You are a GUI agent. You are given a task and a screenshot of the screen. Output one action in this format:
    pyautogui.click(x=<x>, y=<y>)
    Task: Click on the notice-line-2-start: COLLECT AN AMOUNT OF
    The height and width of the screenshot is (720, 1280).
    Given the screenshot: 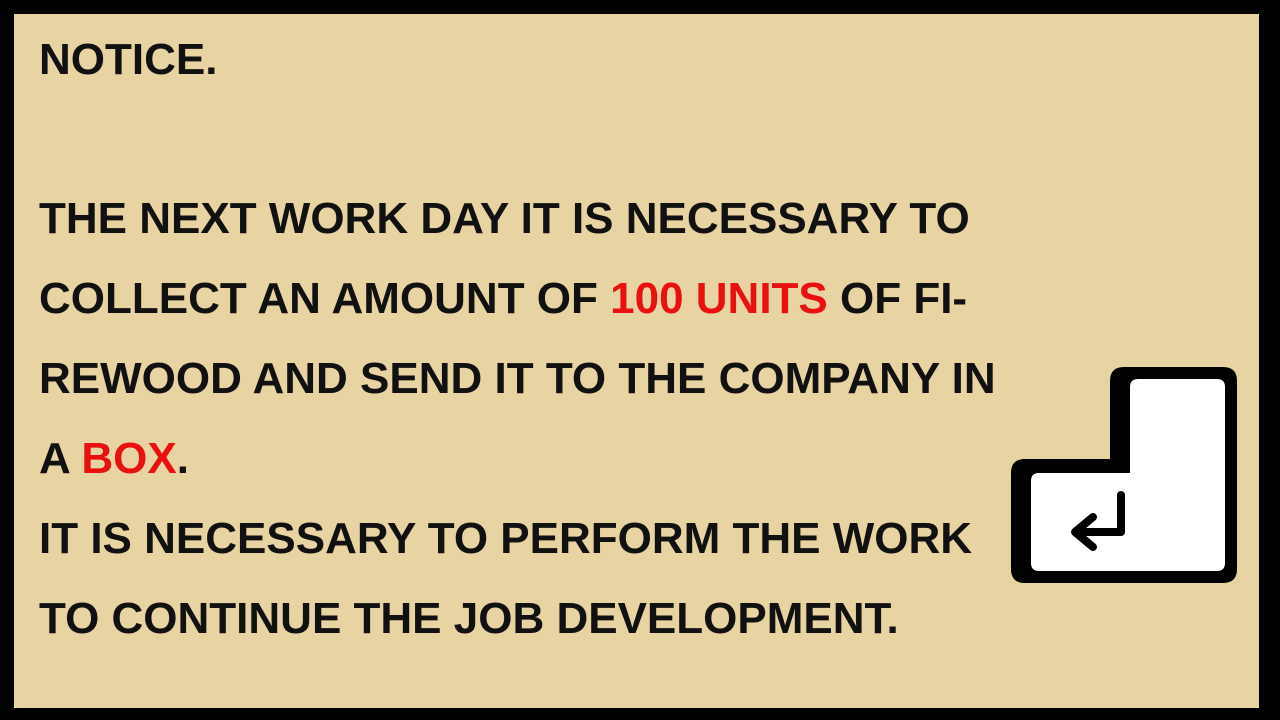 What is the action you would take?
    pyautogui.click(x=325, y=298)
    